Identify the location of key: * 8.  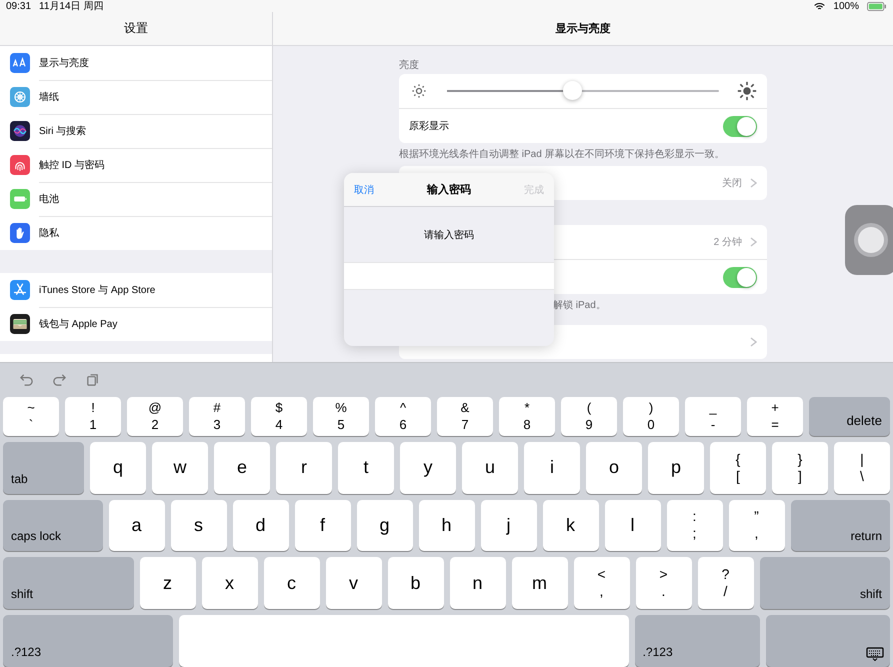
(527, 416).